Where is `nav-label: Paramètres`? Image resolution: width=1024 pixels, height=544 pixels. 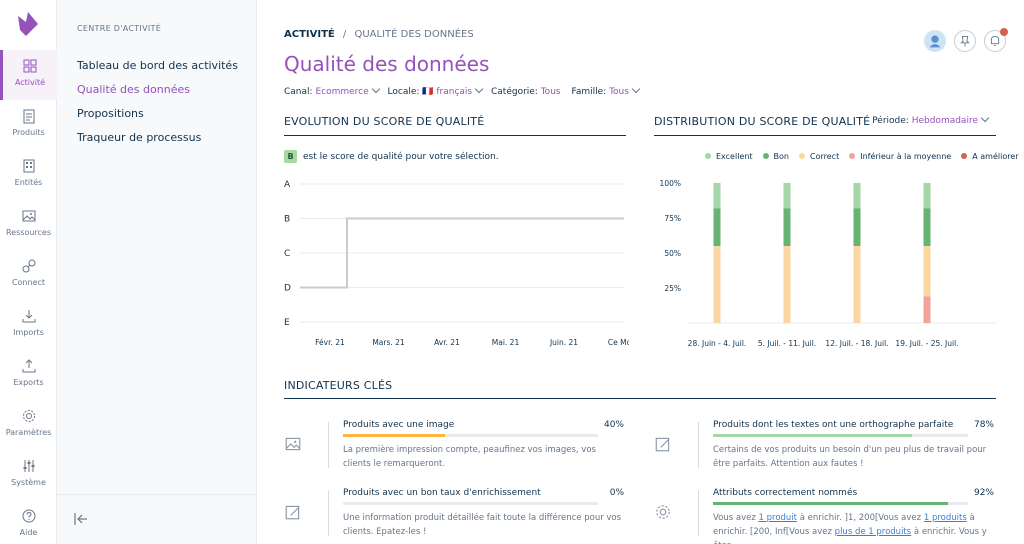 nav-label: Paramètres is located at coordinates (28, 432).